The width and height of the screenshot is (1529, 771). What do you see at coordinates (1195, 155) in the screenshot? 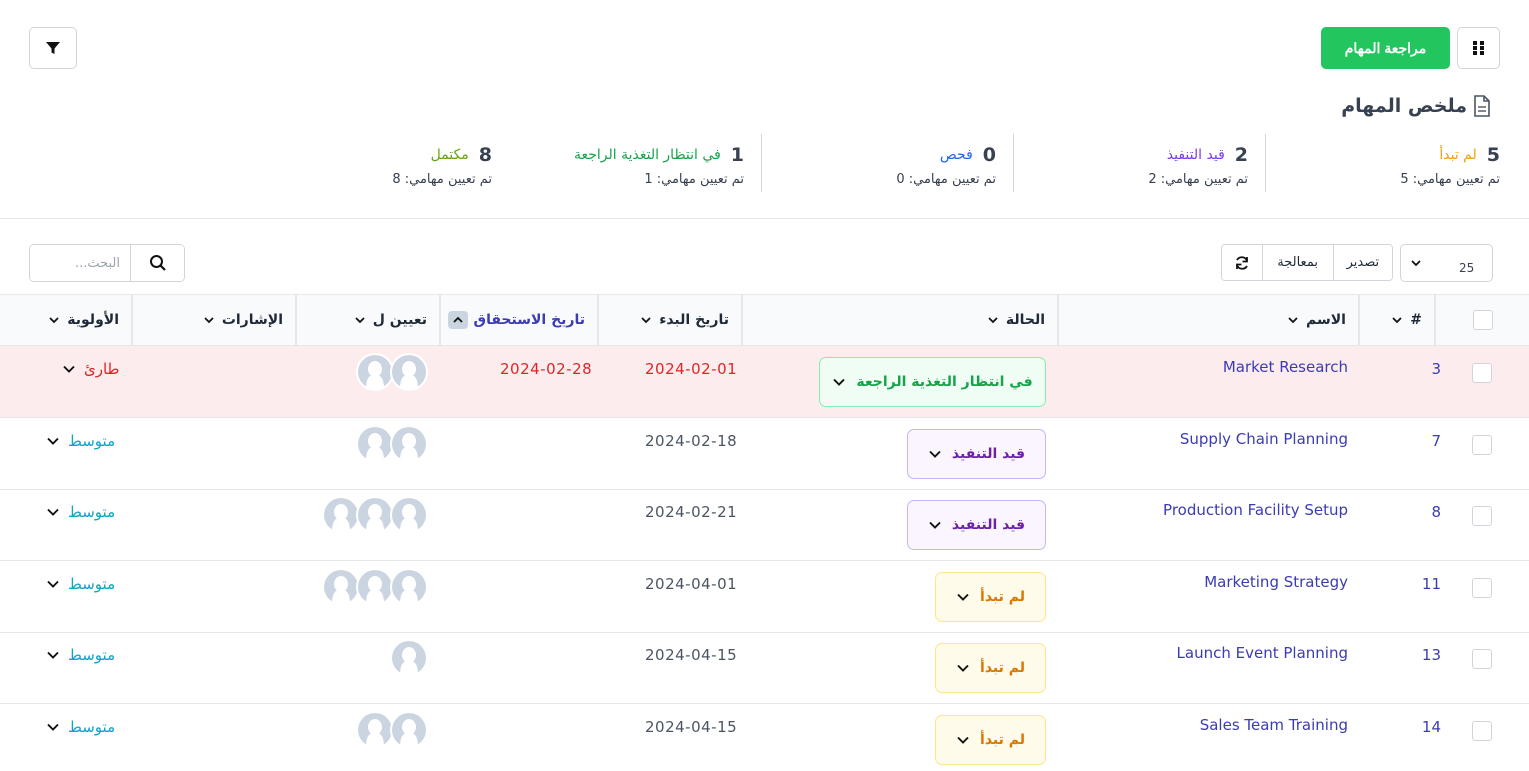
I see `stat-label: قيد التنفيذ` at bounding box center [1195, 155].